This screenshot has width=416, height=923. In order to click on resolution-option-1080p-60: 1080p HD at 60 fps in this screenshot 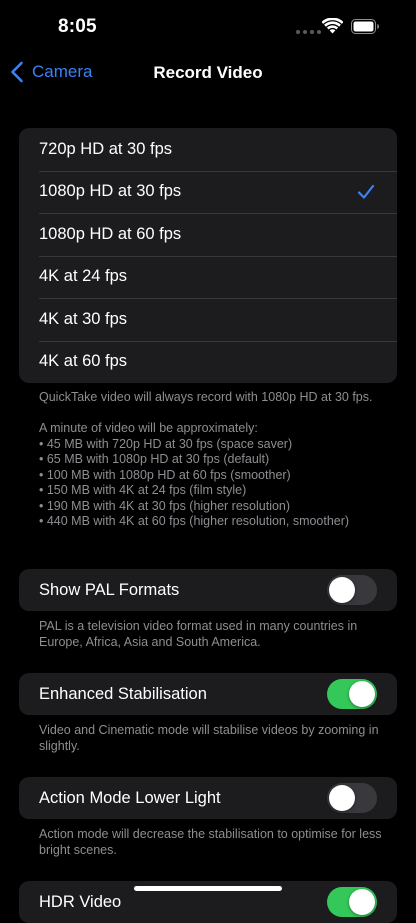, I will do `click(208, 234)`.